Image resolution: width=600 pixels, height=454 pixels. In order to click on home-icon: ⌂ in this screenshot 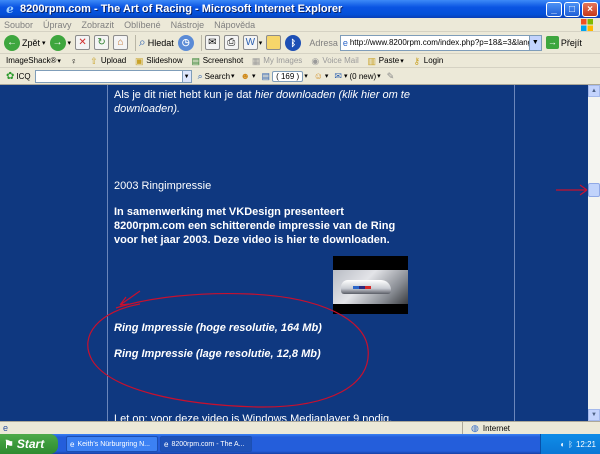, I will do `click(121, 42)`.